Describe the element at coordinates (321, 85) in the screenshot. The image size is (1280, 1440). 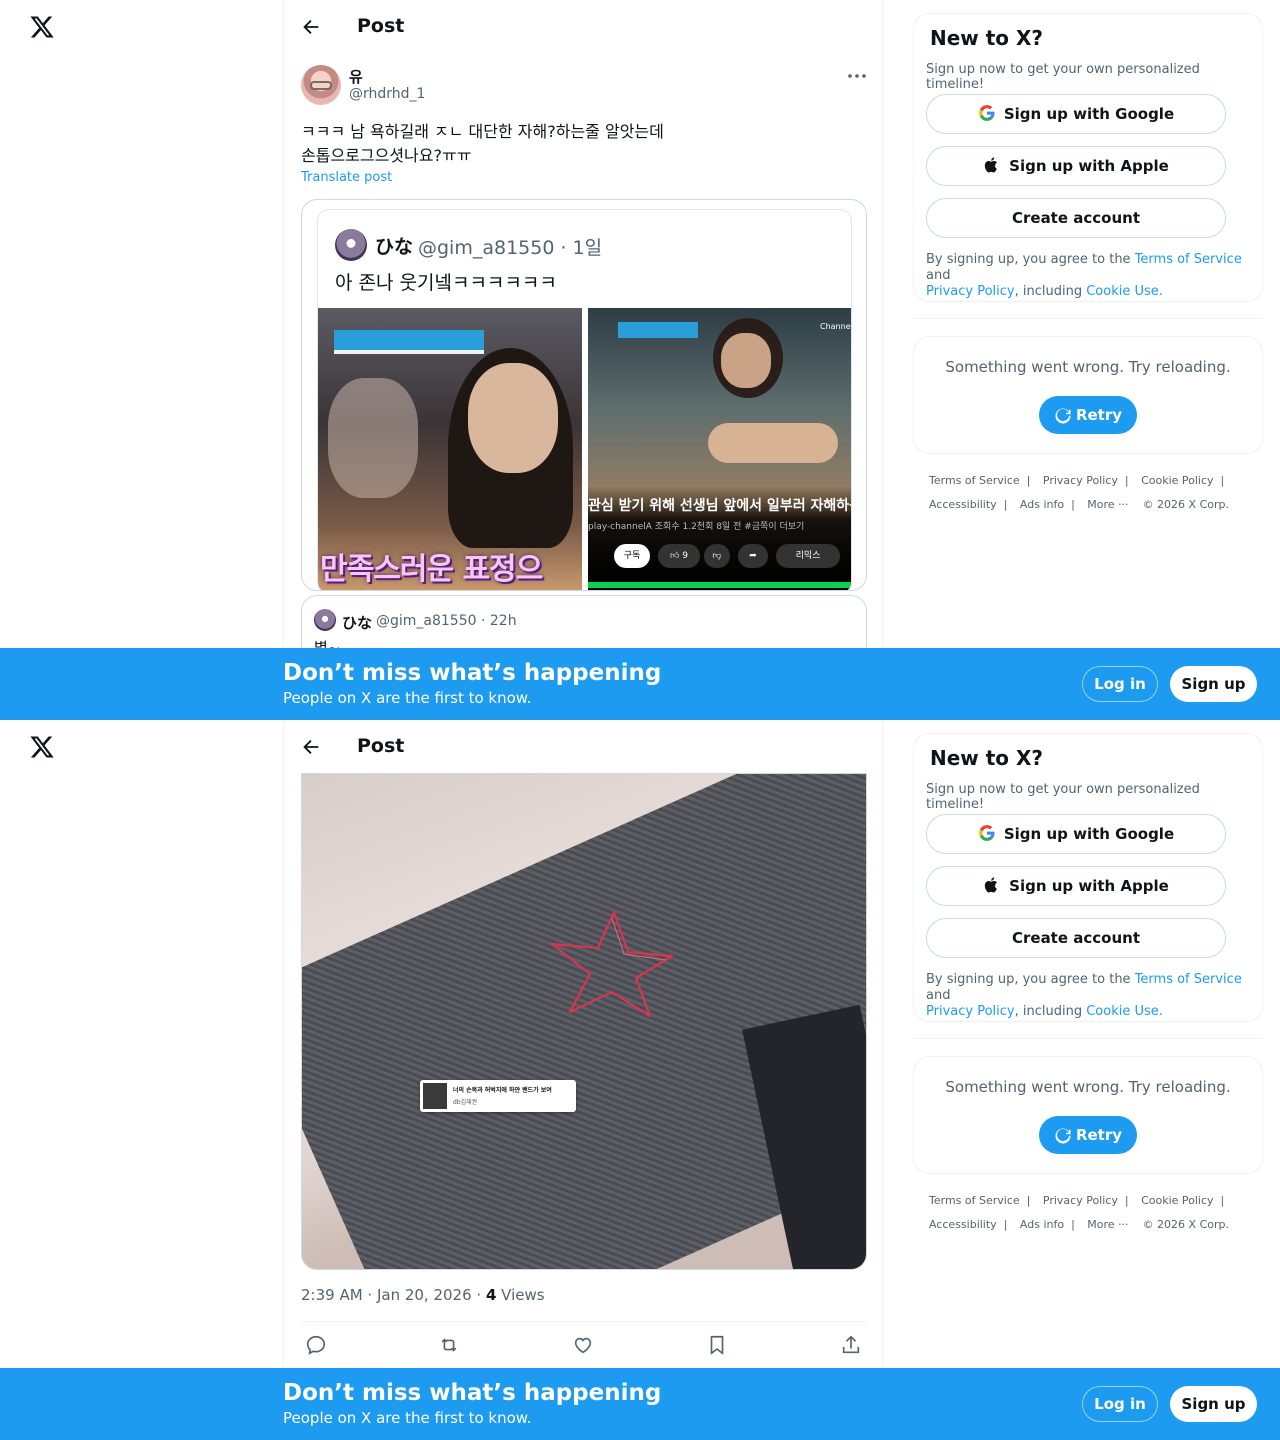
I see `author-avatar` at that location.